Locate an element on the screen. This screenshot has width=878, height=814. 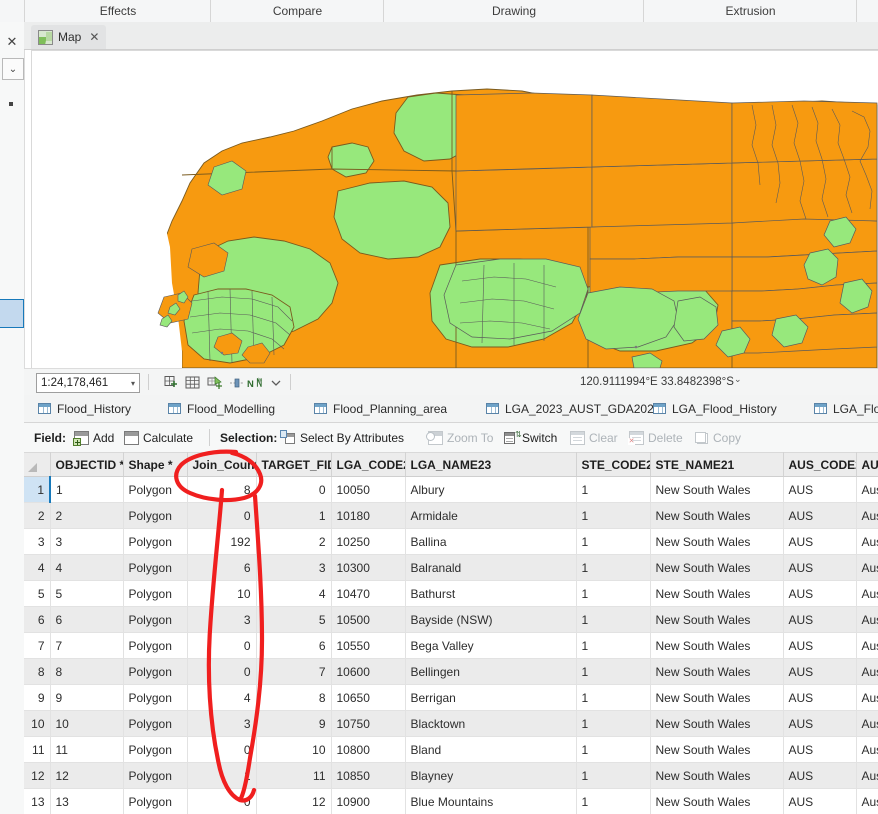
cell-target-fid: 6 is located at coordinates (294, 645).